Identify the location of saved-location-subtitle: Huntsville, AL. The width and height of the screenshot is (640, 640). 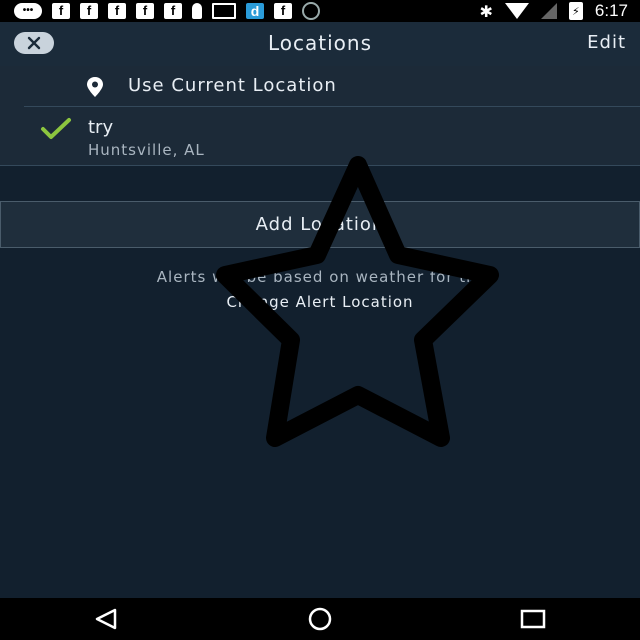
(146, 150).